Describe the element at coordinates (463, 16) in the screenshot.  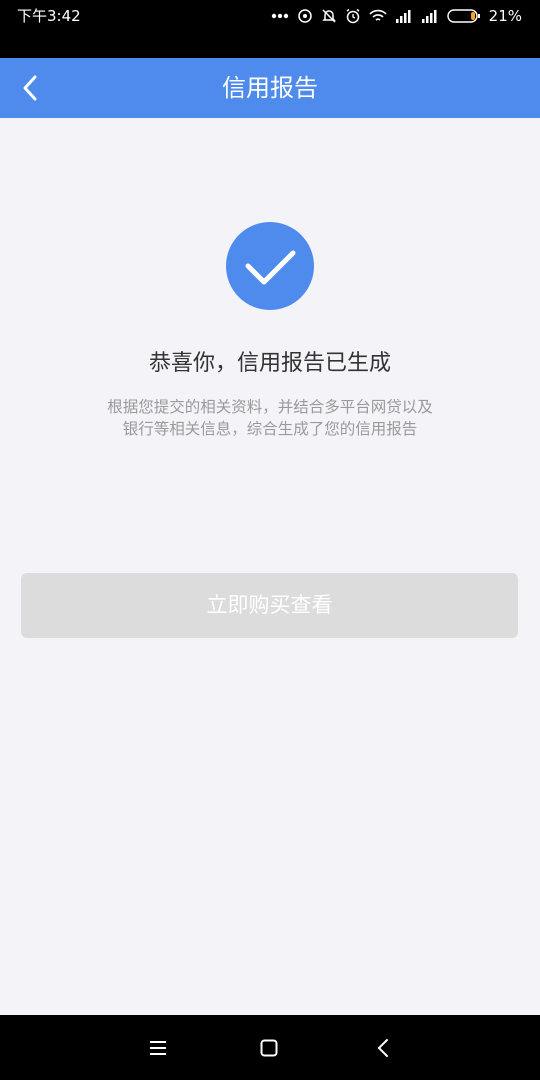
I see `battery-icon` at that location.